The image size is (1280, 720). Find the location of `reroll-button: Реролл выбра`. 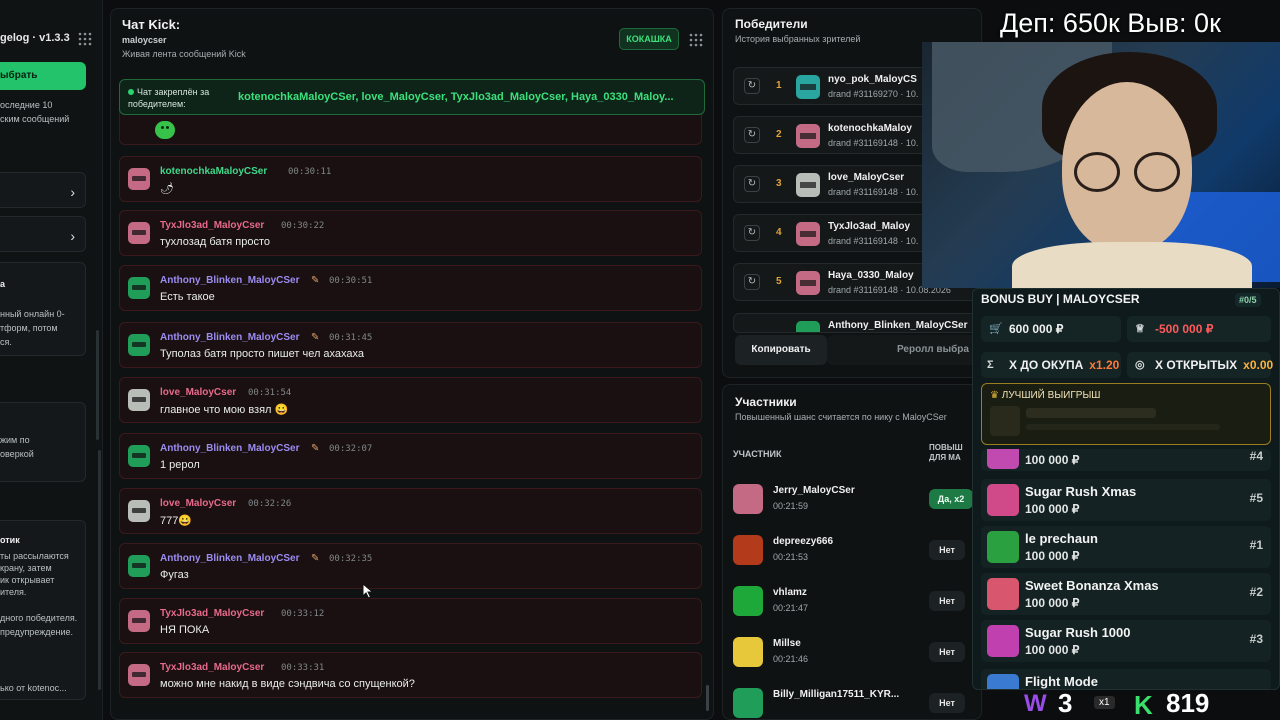

reroll-button: Реролл выбра is located at coordinates (904, 350).